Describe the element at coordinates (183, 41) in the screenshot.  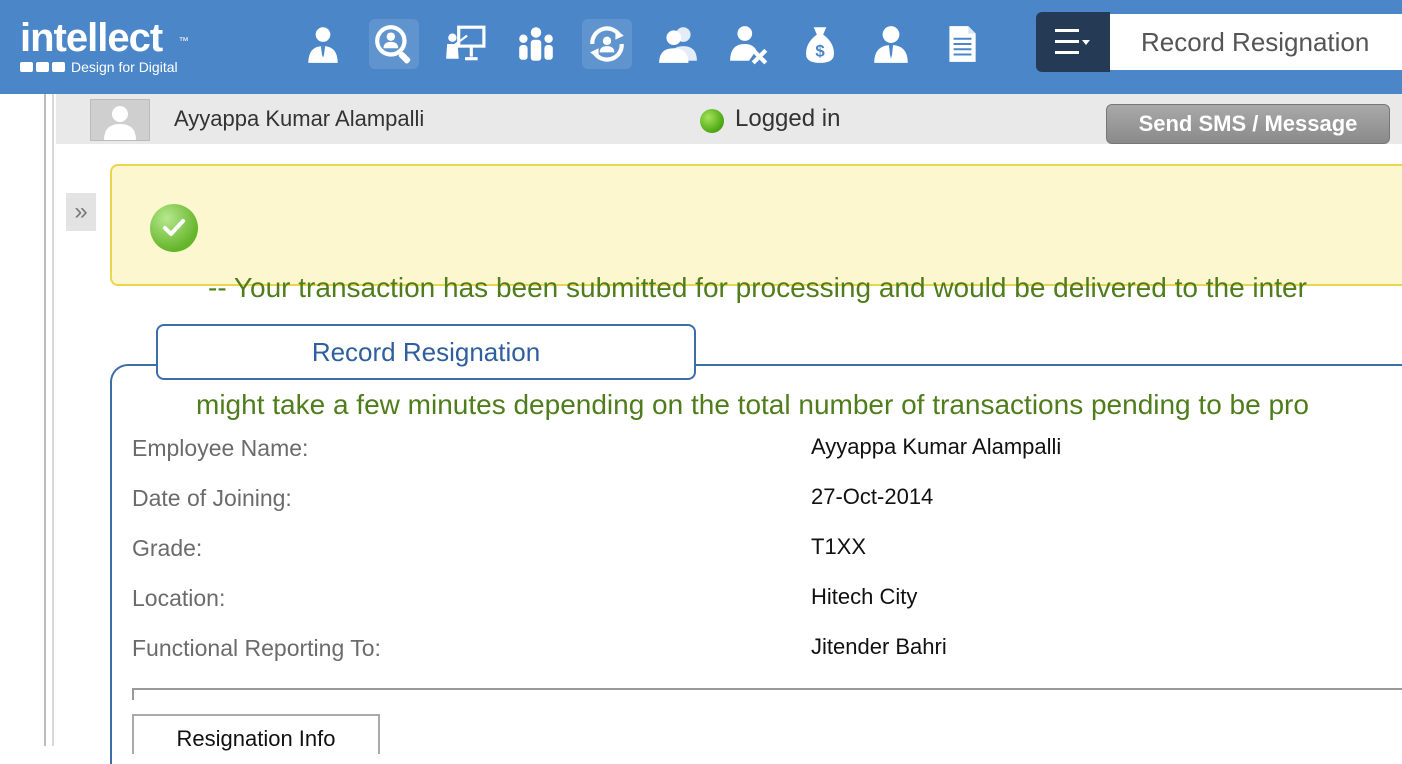
I see `logo-trademark: ™` at that location.